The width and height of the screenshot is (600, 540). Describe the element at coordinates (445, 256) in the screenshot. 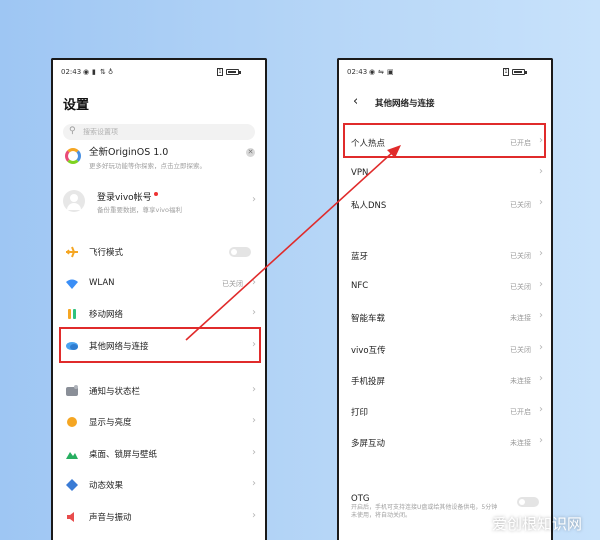

I see `setting-bluetooth: 蓝牙 已关闭 ›` at that location.